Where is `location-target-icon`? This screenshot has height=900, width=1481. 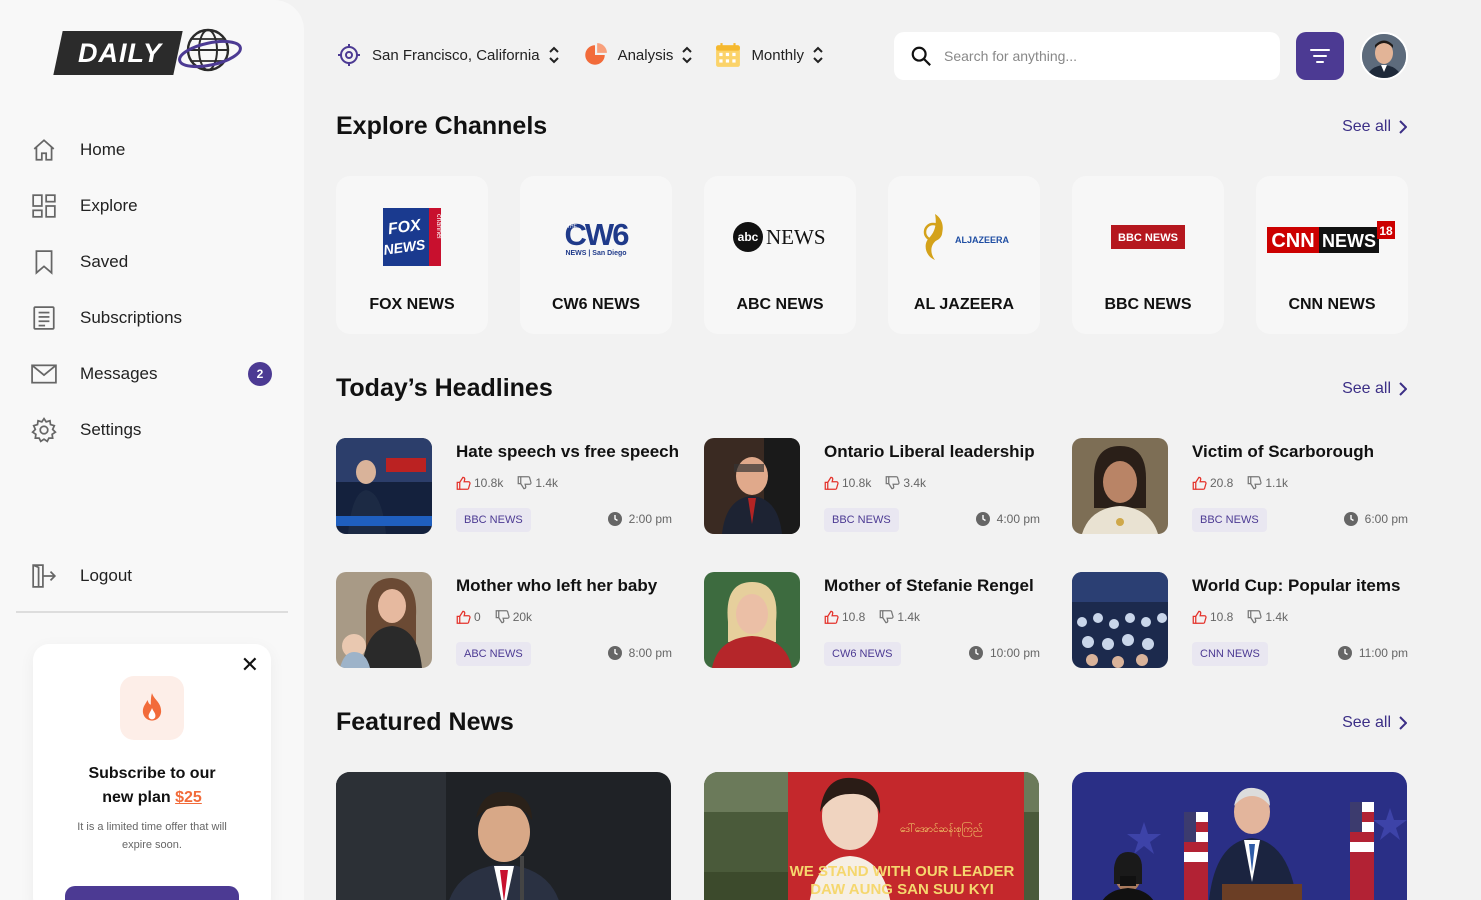
location-target-icon is located at coordinates (349, 55).